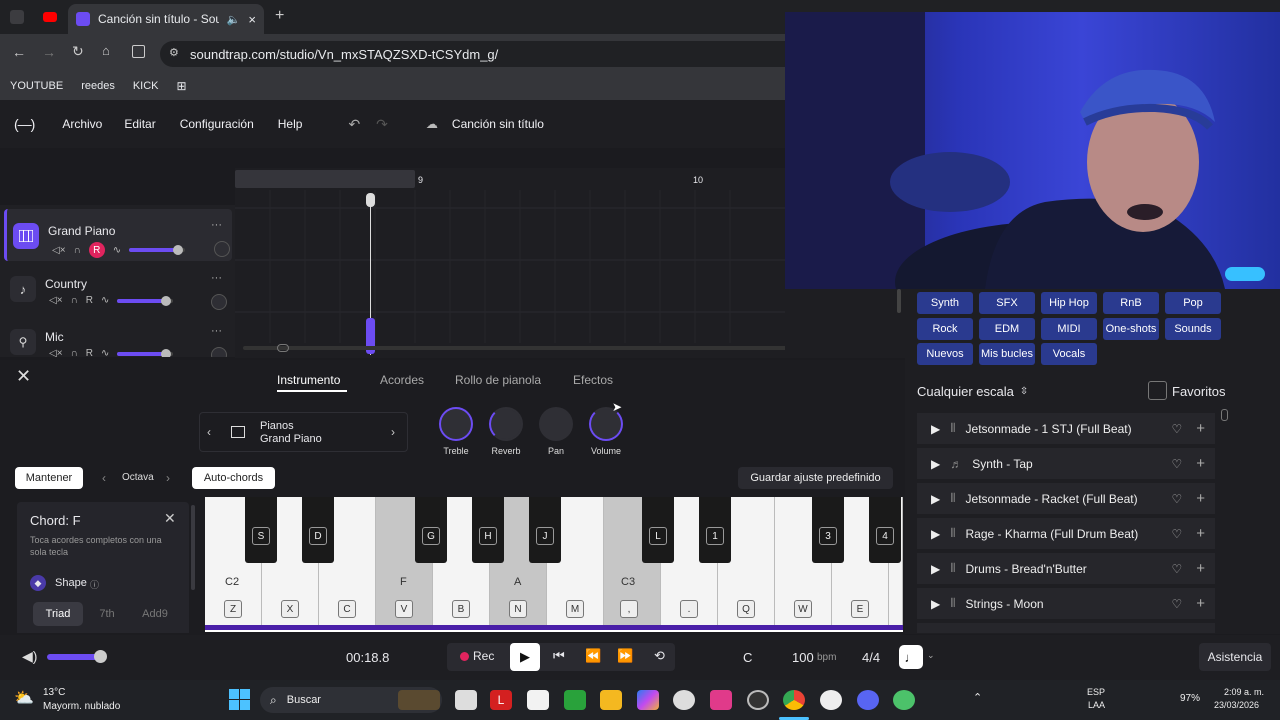 The width and height of the screenshot is (1280, 720). What do you see at coordinates (747, 657) in the screenshot?
I see `key-display: C` at bounding box center [747, 657].